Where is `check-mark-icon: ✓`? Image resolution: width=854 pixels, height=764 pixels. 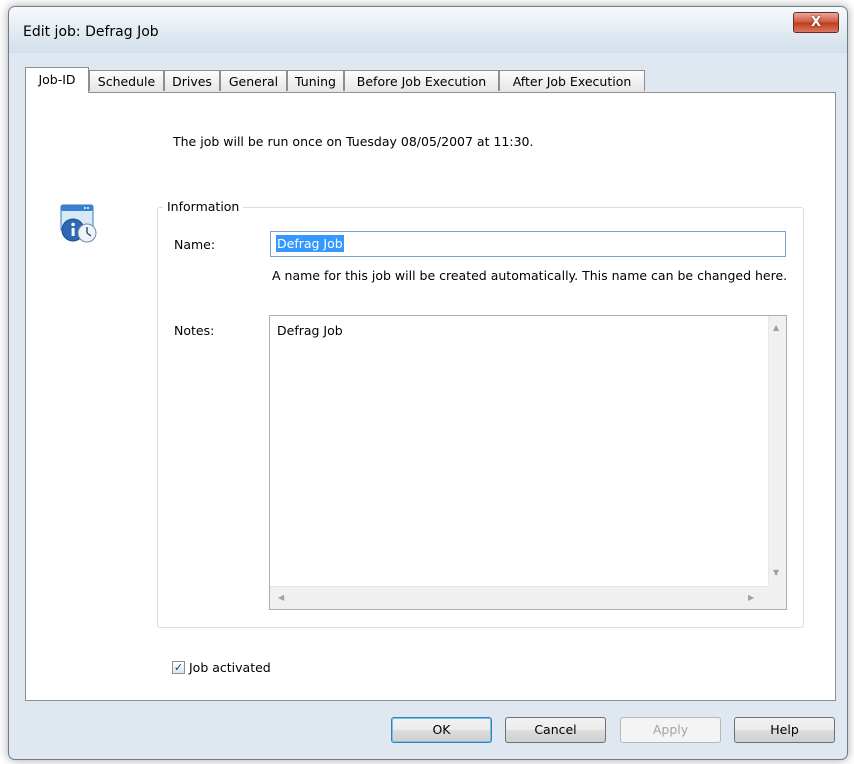 check-mark-icon: ✓ is located at coordinates (178, 667).